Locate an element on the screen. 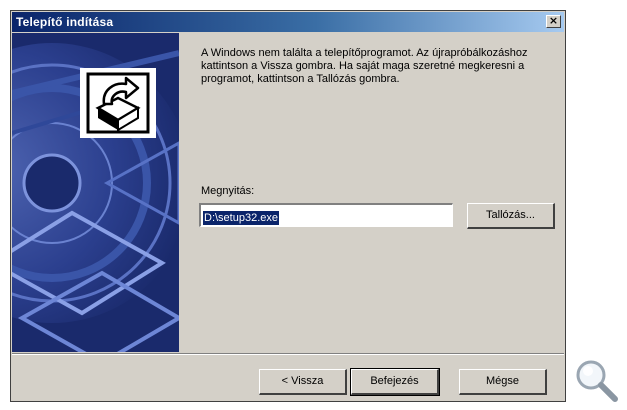  open-path-input: D:\setup32.exe is located at coordinates (326, 215).